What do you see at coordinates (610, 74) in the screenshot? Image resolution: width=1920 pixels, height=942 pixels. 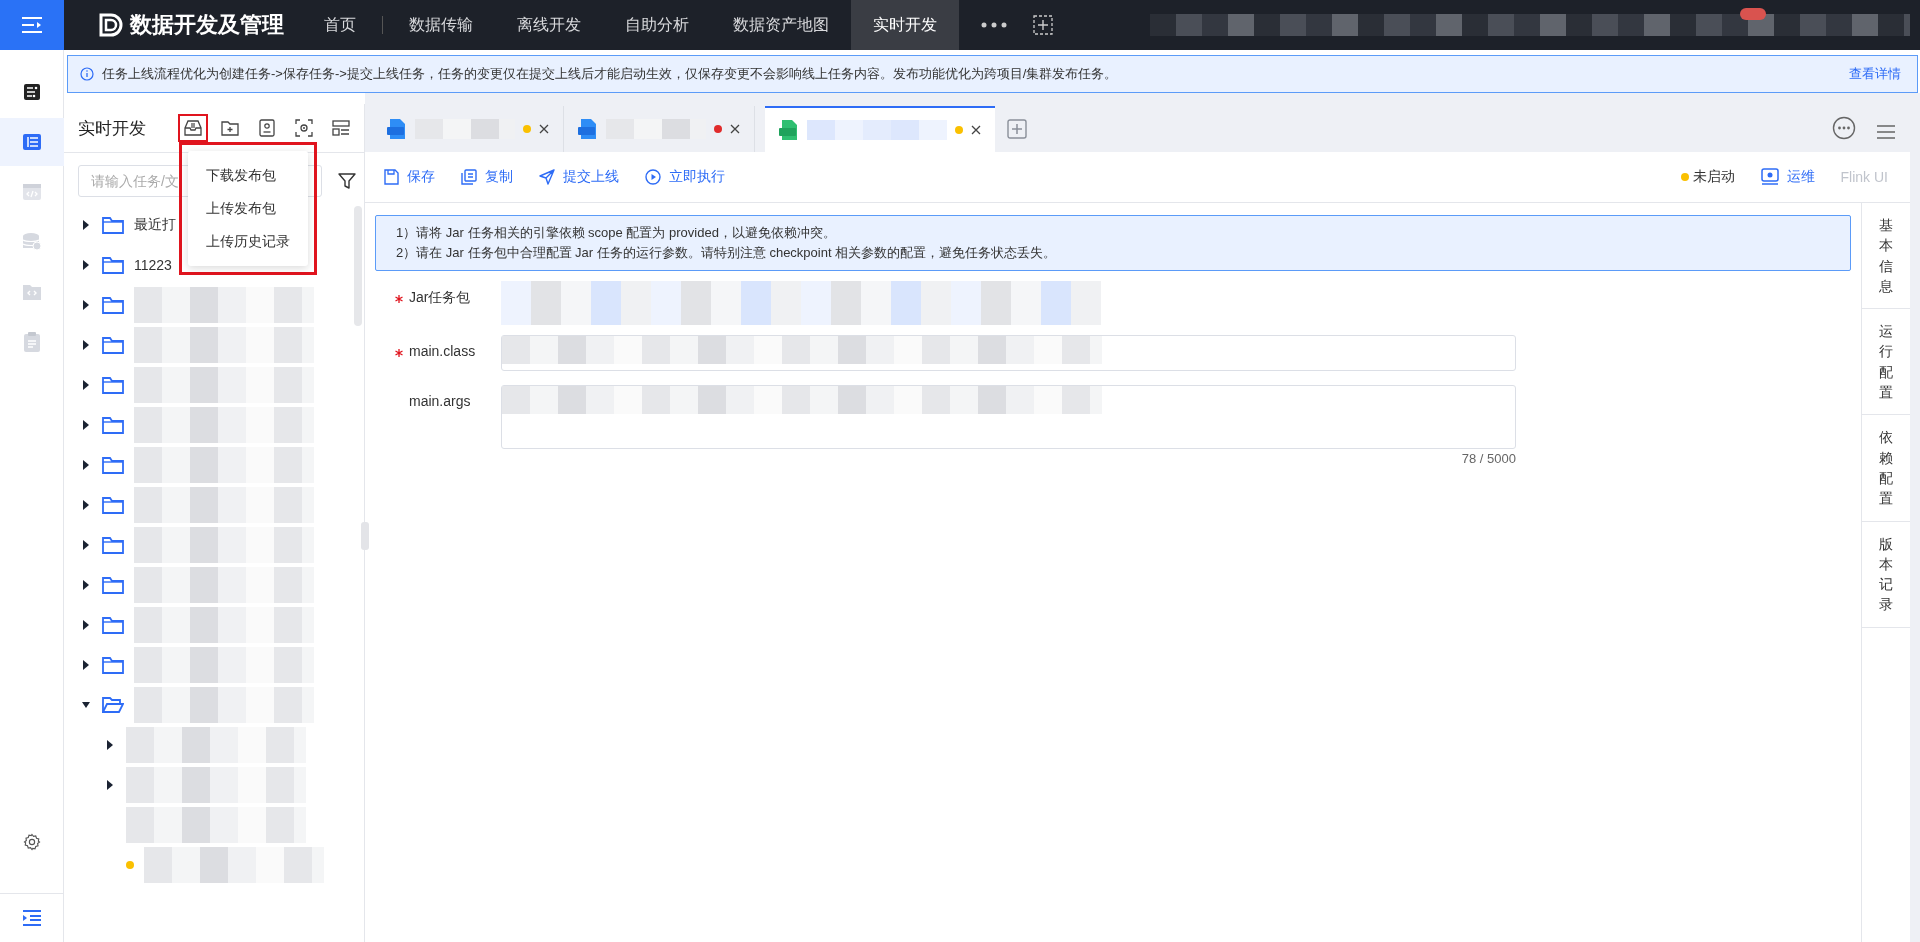 I see `notice-text: 任务上线流程优化为创建任务->保存任务->提交上线任务，任务的变更仅在提交上线后才能启动生效，仅保存变更不会影响线上任务内容。发布功能优化为跨项目/集群发布任务。` at bounding box center [610, 74].